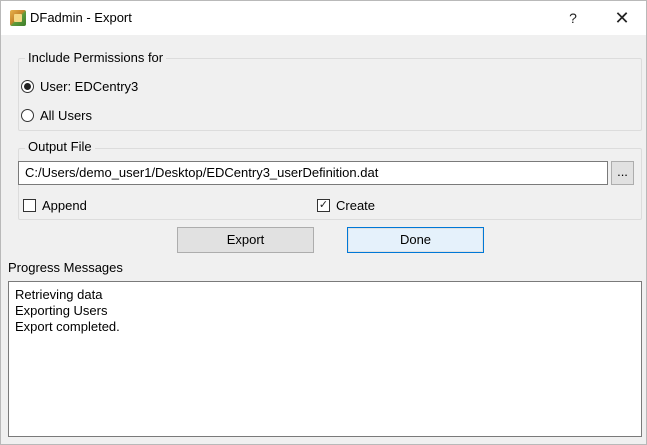 The image size is (647, 445). What do you see at coordinates (66, 115) in the screenshot?
I see `radio-all-users-label: All Users` at bounding box center [66, 115].